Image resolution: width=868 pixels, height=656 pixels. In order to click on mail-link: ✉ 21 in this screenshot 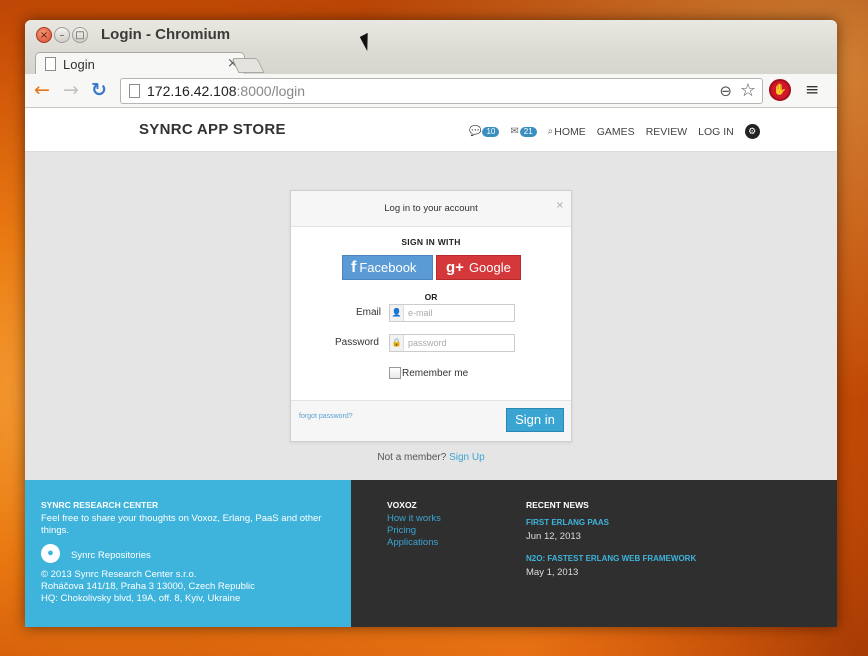, I will do `click(523, 131)`.